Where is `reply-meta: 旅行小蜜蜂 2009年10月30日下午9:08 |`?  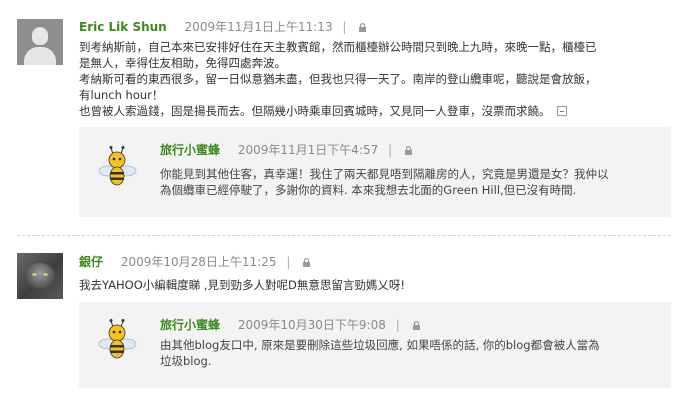
reply-meta: 旅行小蜜蜂 2009年10月30日下午9:08 | is located at coordinates (290, 324).